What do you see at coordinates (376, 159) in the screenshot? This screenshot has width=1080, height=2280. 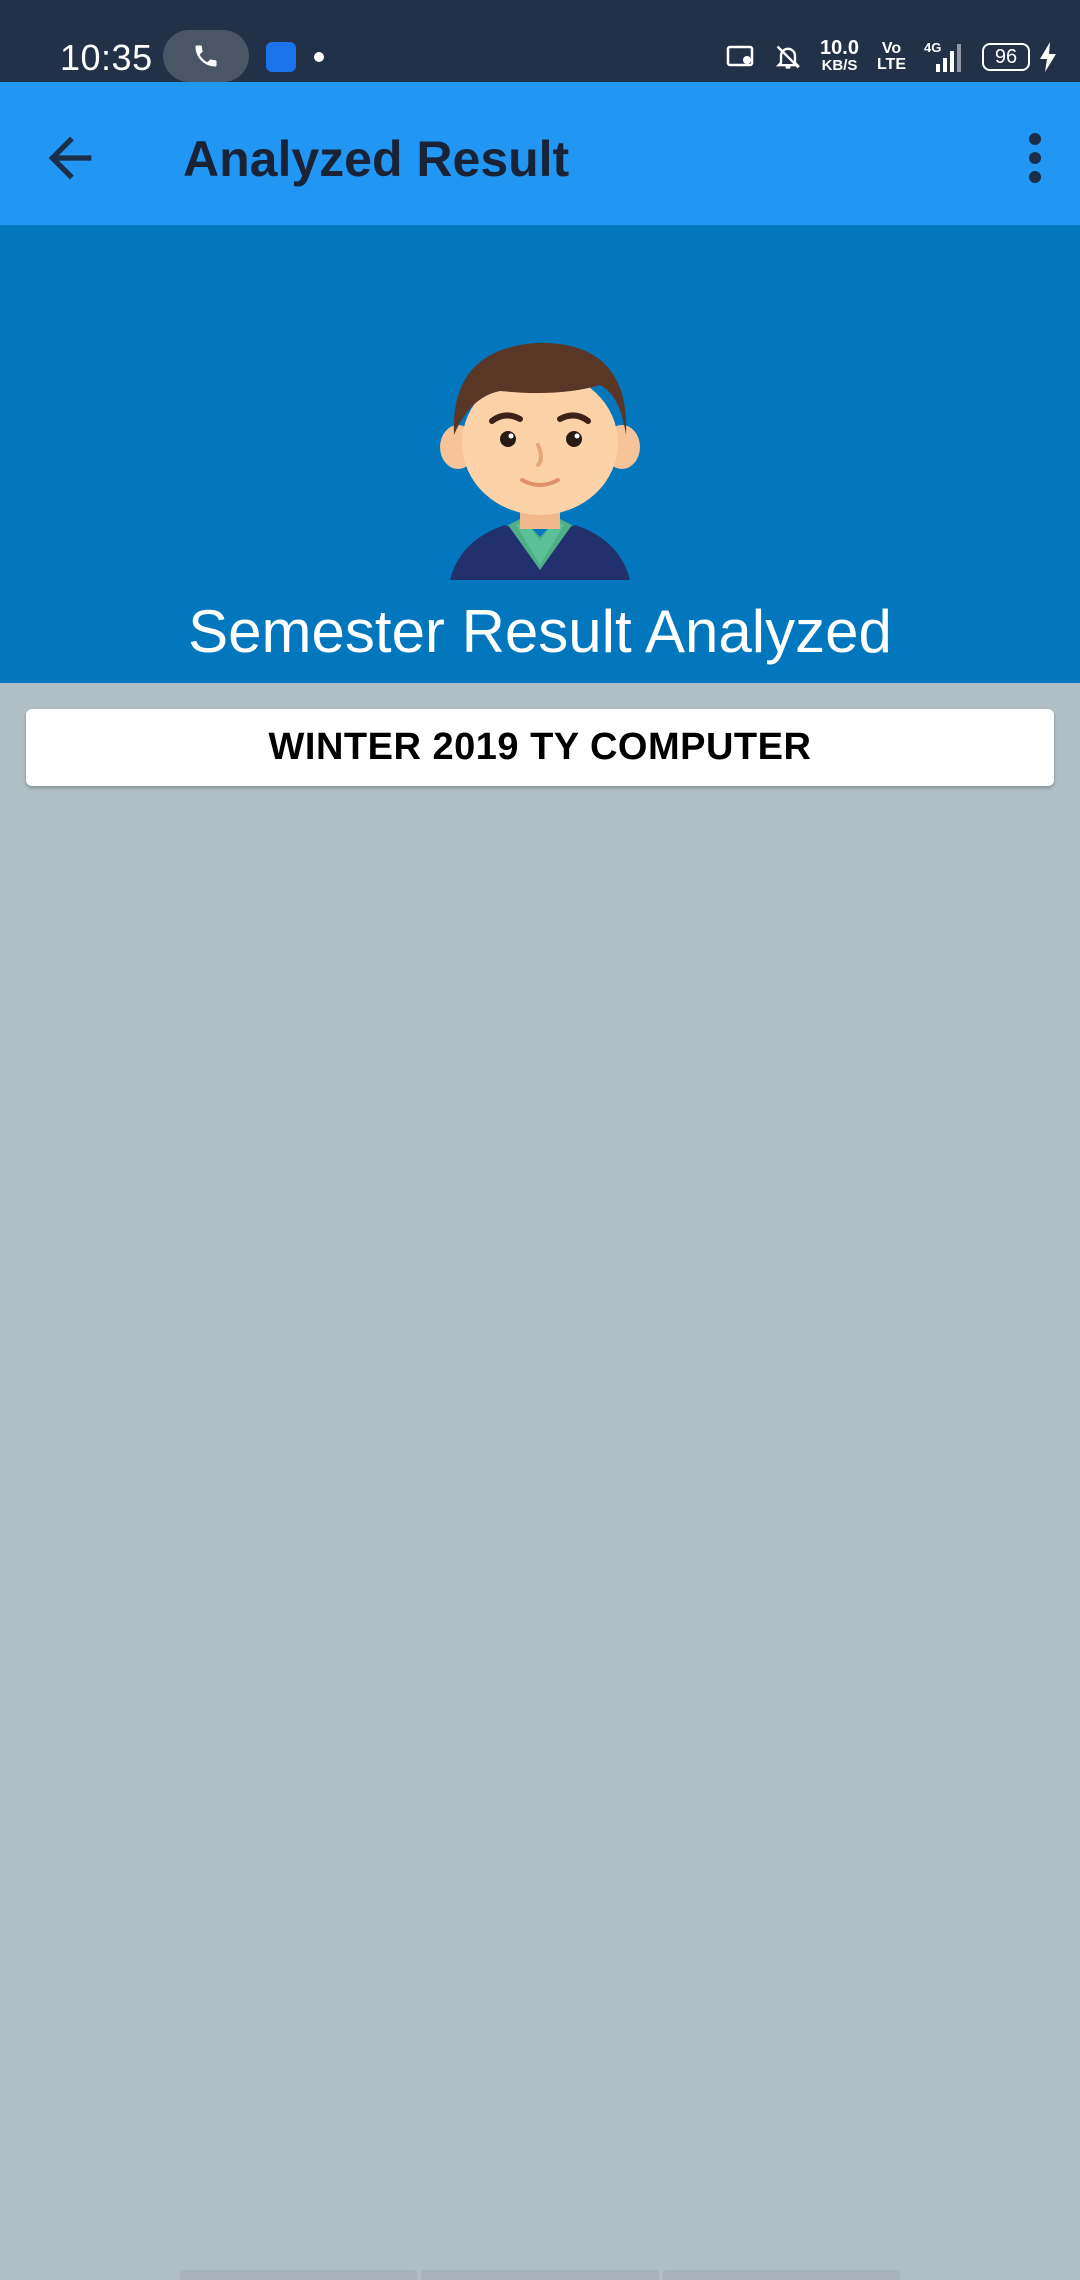 I see `page-title: Analyzed Result` at bounding box center [376, 159].